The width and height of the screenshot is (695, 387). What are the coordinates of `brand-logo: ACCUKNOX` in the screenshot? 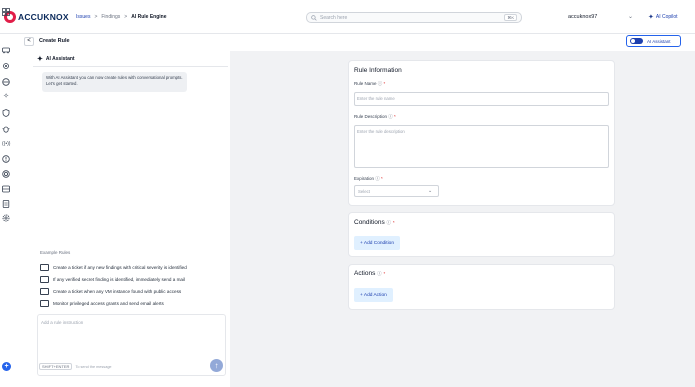 It's located at (36, 17).